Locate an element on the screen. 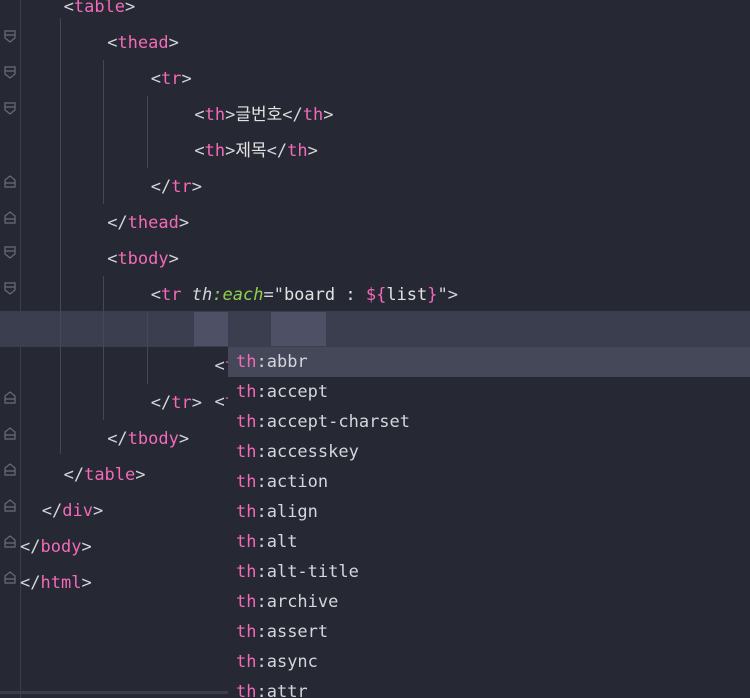 This screenshot has height=698, width=750. code-line: </tr> is located at coordinates (176, 187).